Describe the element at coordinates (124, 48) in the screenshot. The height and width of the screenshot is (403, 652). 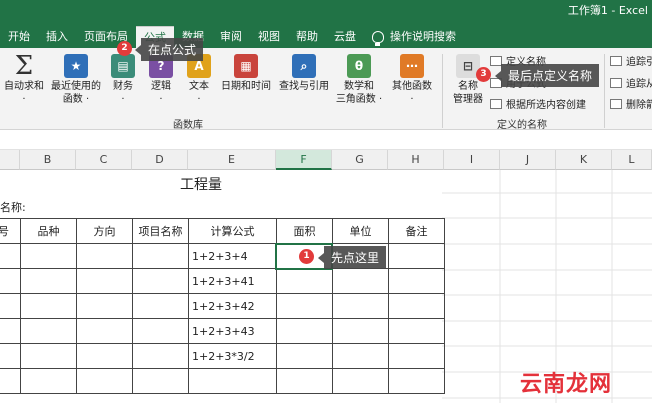
I see `step-badge-2: 2` at that location.